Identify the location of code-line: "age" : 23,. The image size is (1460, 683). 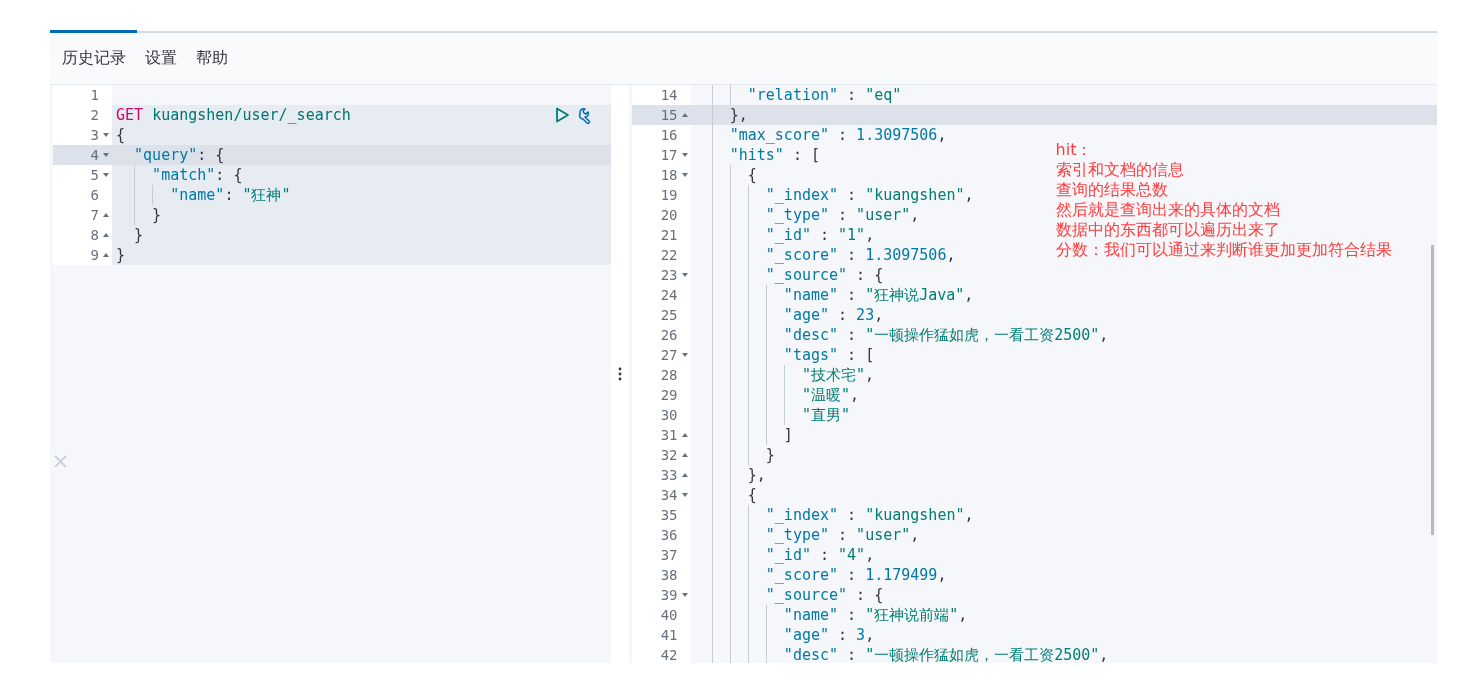
(833, 315).